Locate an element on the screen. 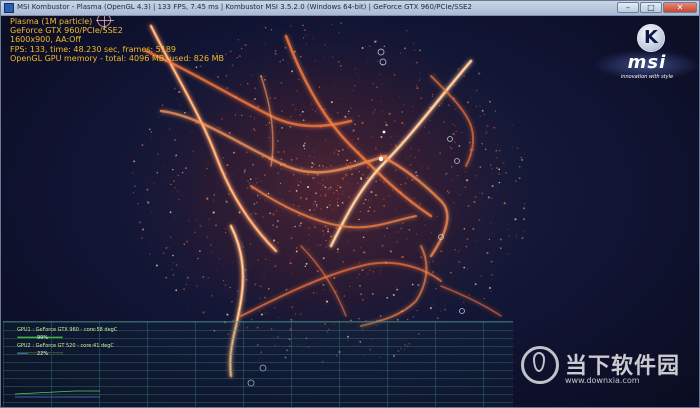 The height and width of the screenshot is (408, 700). msi-kombustor-logo: K msi innovation with style is located at coordinates (646, 61).